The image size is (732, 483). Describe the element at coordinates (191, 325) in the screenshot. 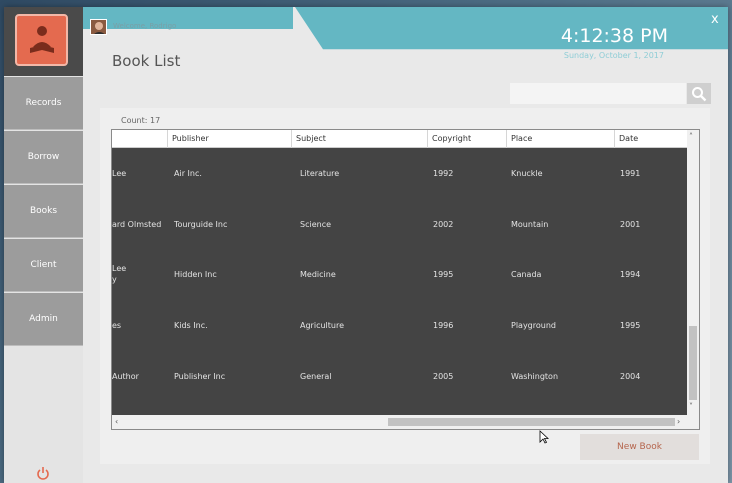

I see `cell-publisher: Kids Inc.` at that location.